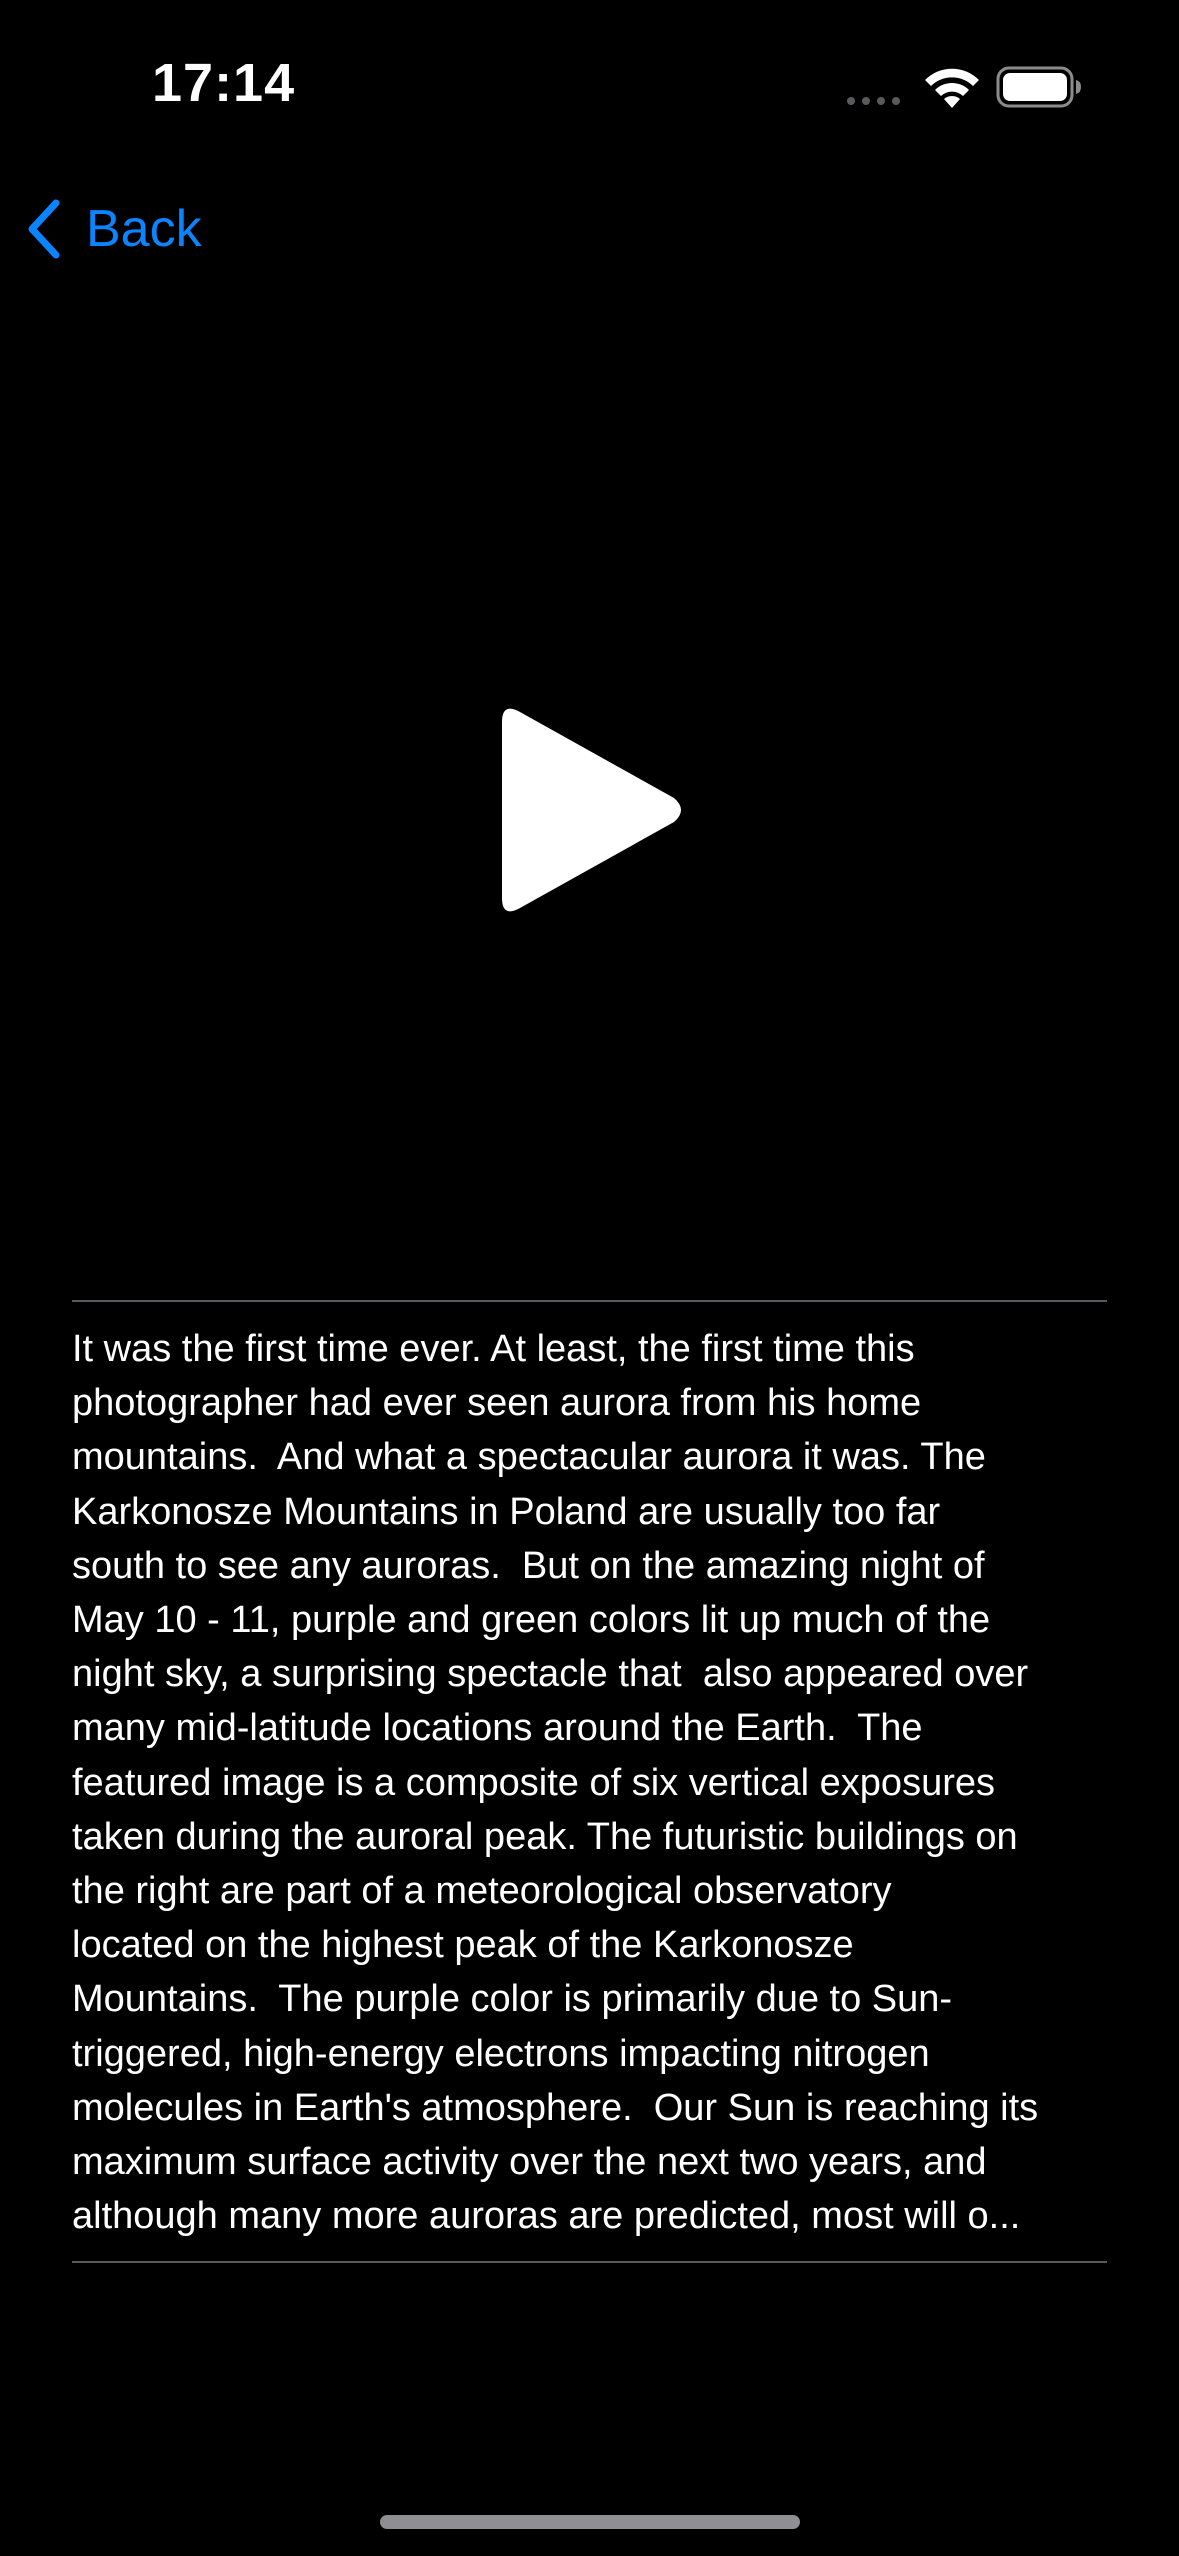  Describe the element at coordinates (589, 1301) in the screenshot. I see `top-divider` at that location.